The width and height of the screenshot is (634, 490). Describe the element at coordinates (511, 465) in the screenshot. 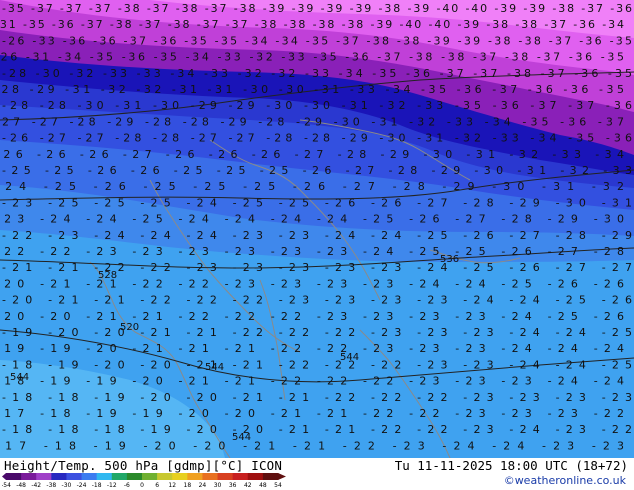

I see `valid-time: Tu 11-11-2025 18:00 UTC (18+72)` at that location.